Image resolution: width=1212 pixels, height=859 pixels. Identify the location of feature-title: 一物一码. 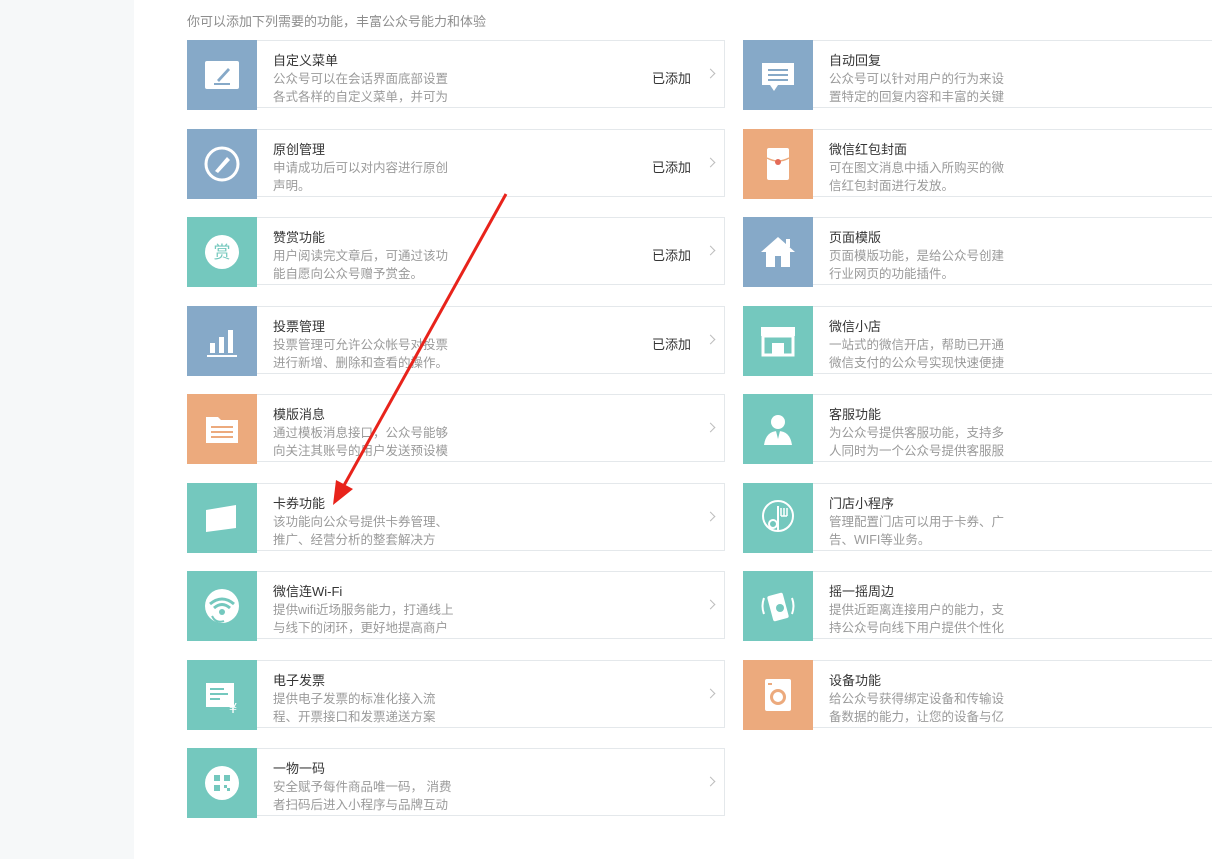
(299, 768).